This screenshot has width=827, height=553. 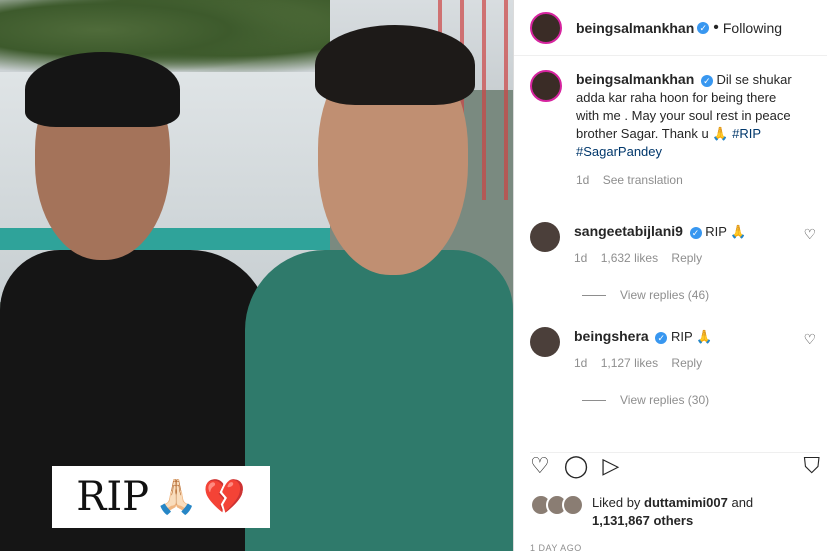 What do you see at coordinates (102, 89) in the screenshot?
I see `photo-person-left-hair` at bounding box center [102, 89].